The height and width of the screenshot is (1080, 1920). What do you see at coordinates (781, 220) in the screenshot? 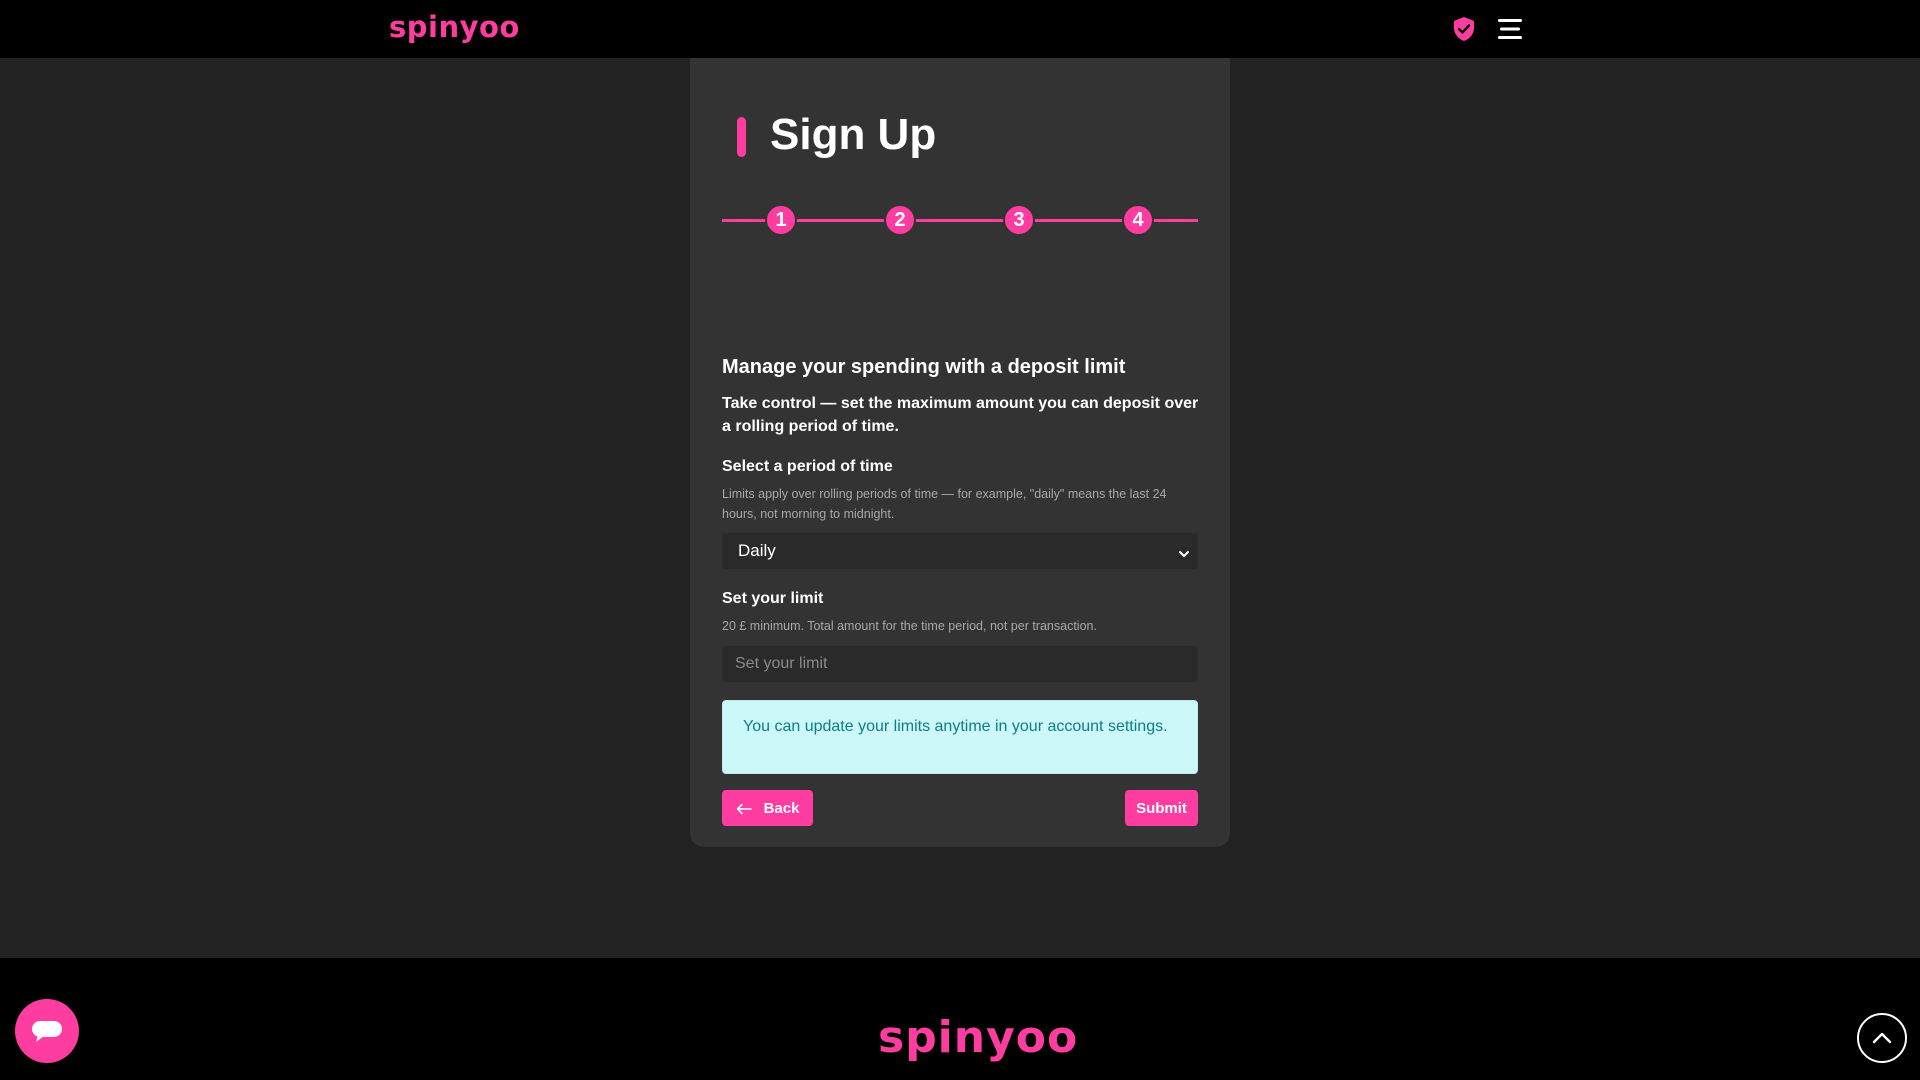
I see `step-1: 1` at bounding box center [781, 220].